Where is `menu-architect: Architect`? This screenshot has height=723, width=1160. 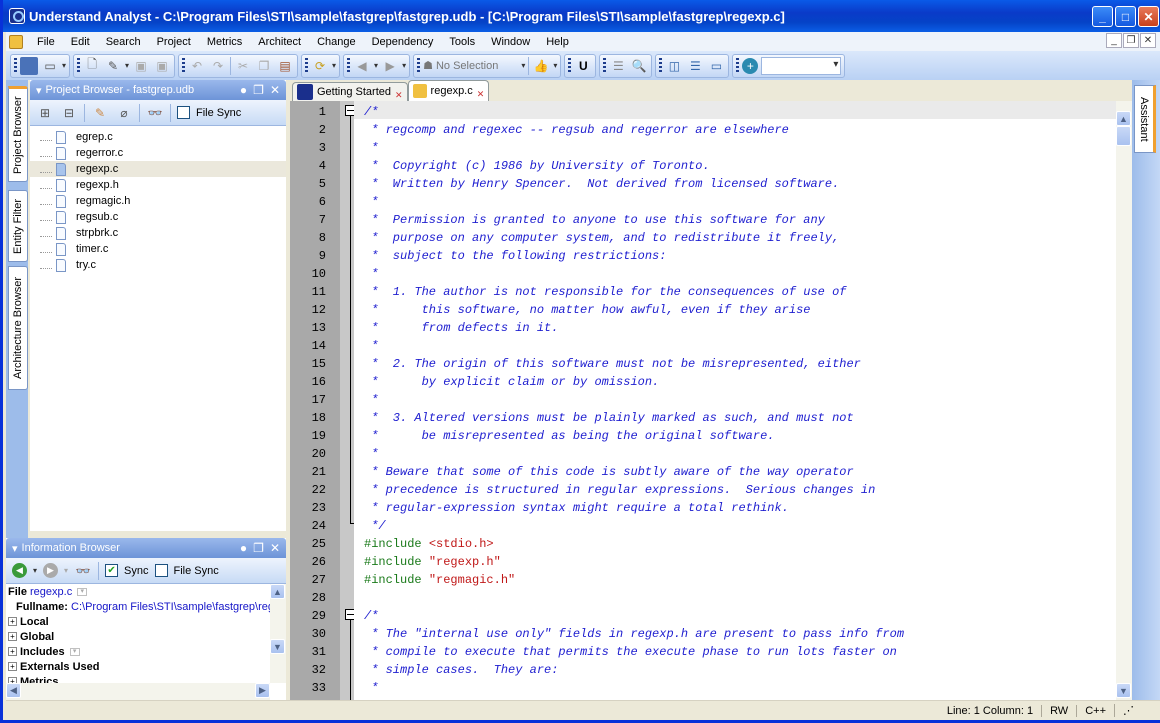 menu-architect: Architect is located at coordinates (279, 42).